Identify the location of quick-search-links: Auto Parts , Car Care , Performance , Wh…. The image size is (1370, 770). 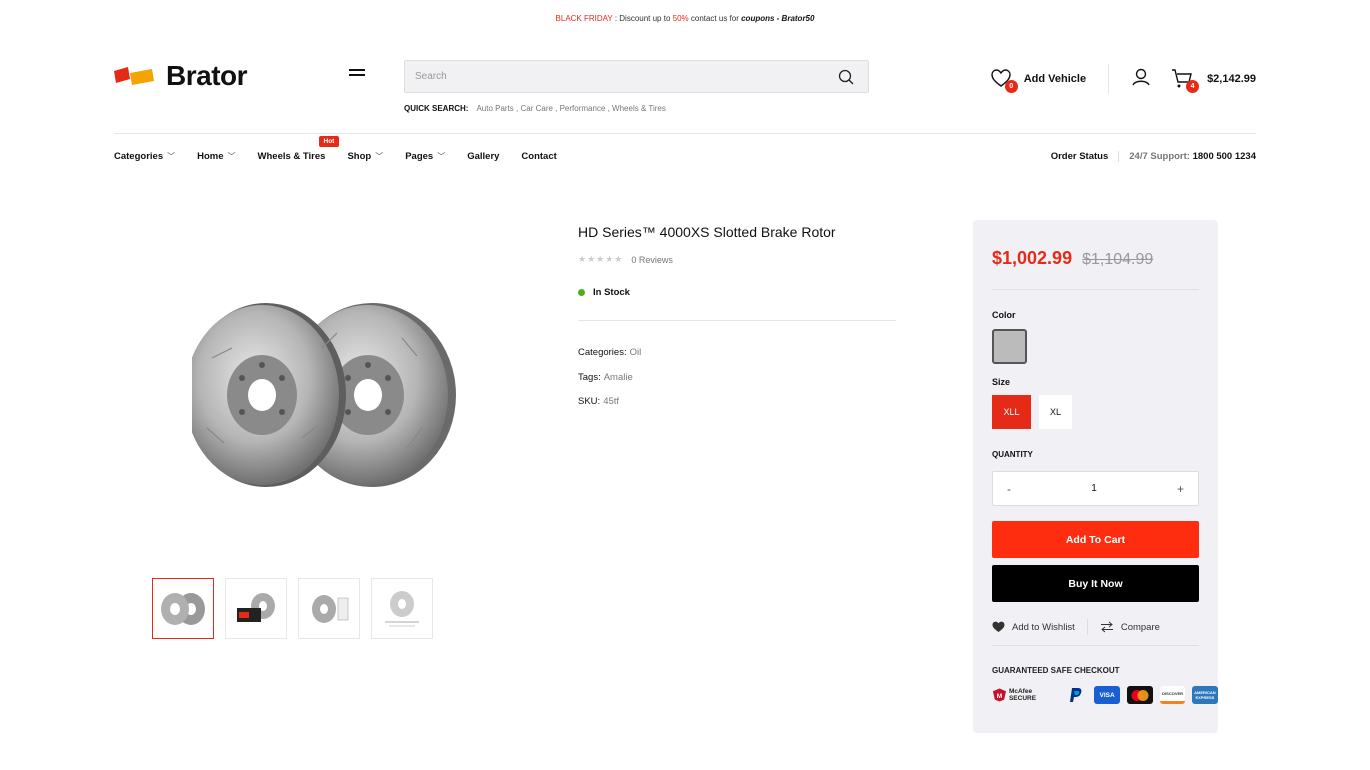
(570, 108).